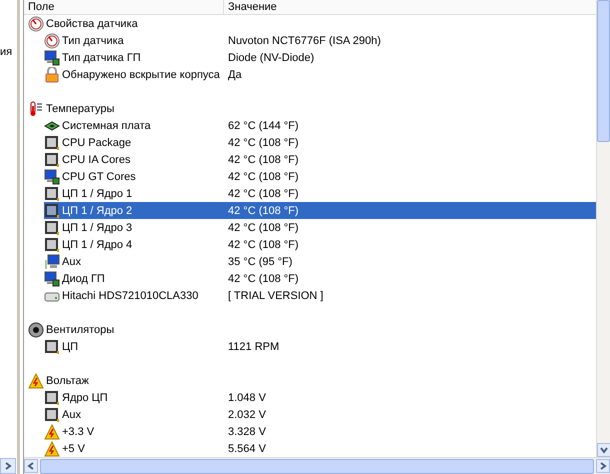  I want to click on sensor-value: 62 °C (144 °F), so click(263, 126).